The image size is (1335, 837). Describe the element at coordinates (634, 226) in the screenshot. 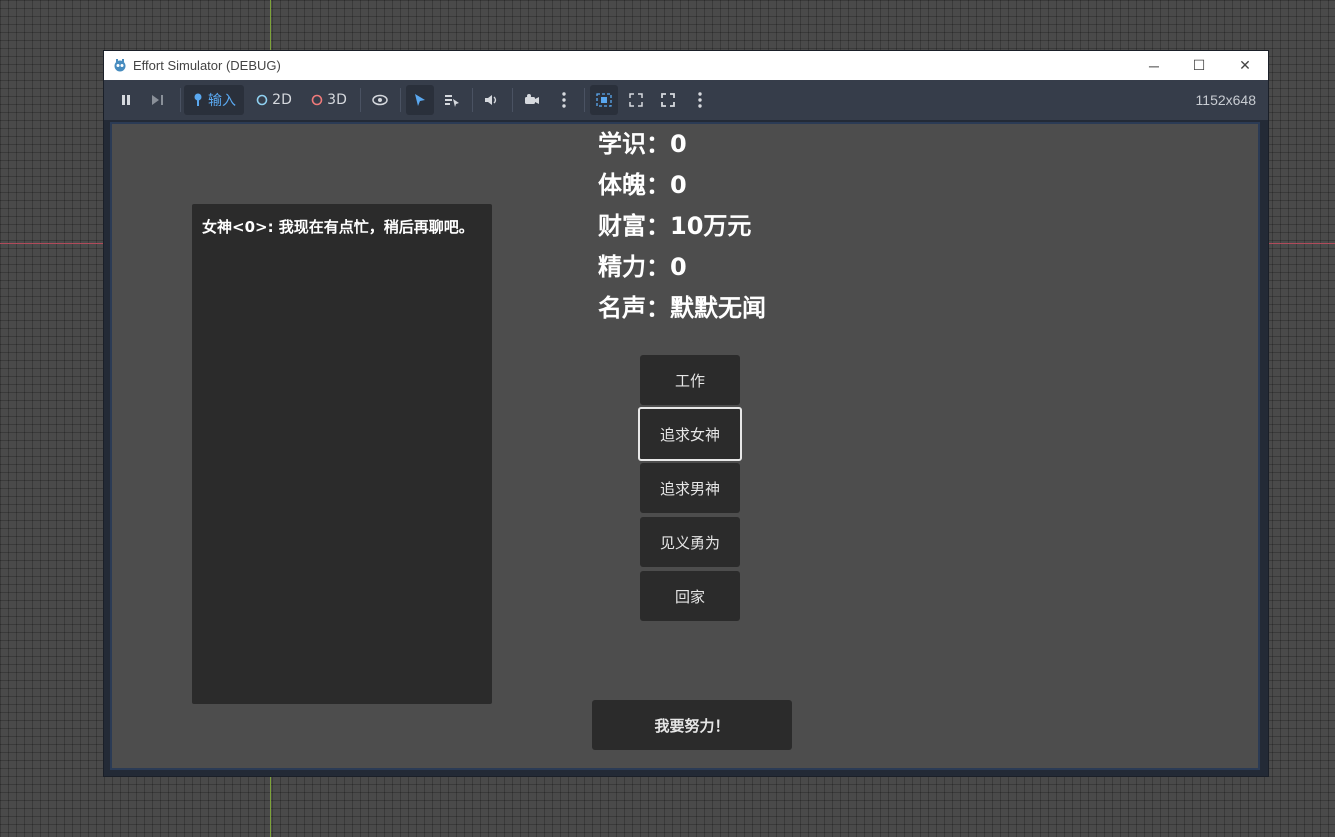

I see `stat-label: 财富：` at that location.